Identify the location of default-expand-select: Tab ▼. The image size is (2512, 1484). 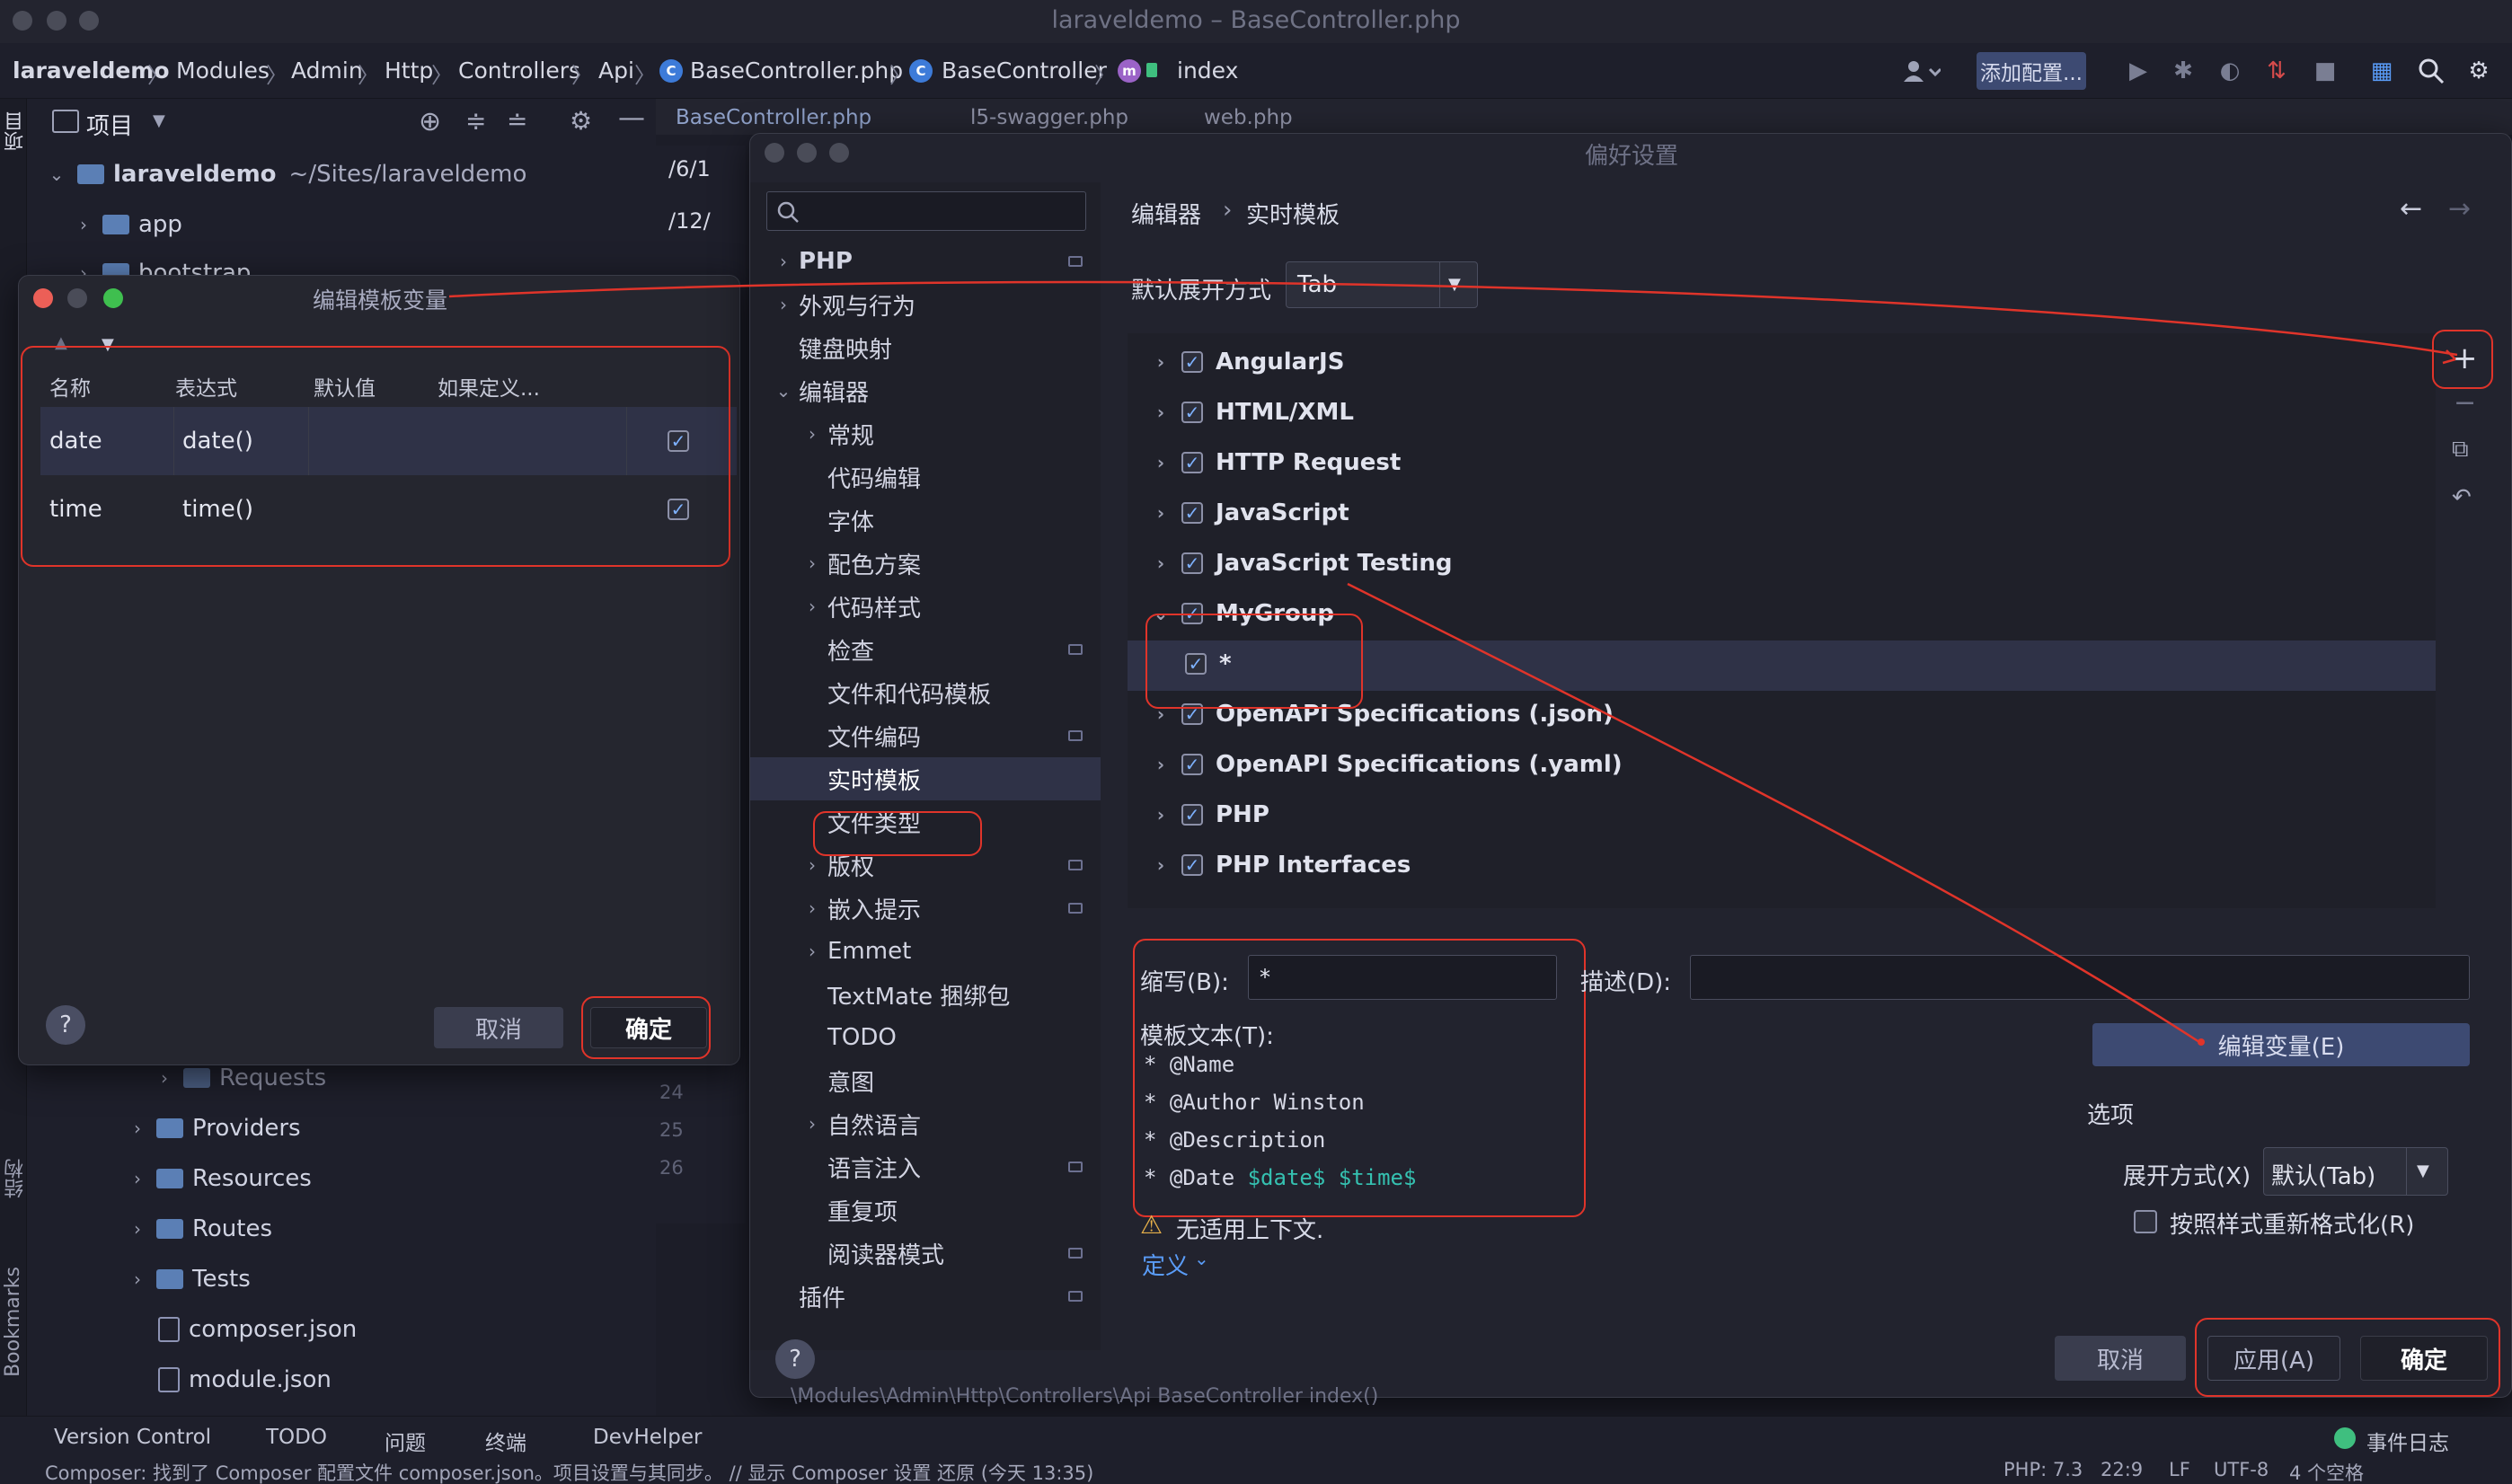
(1382, 284).